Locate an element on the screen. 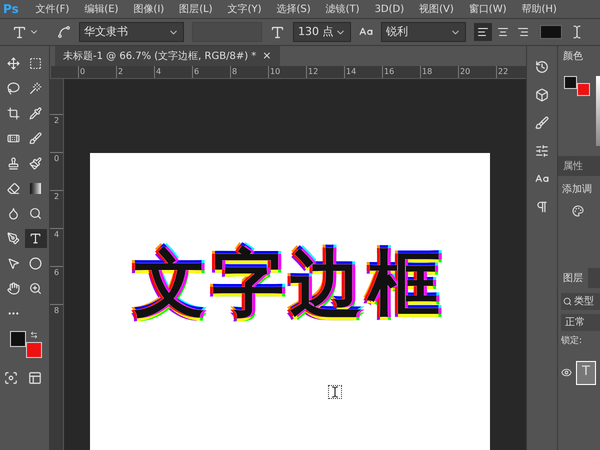 The height and width of the screenshot is (450, 600). lasso-icon is located at coordinates (13, 88).